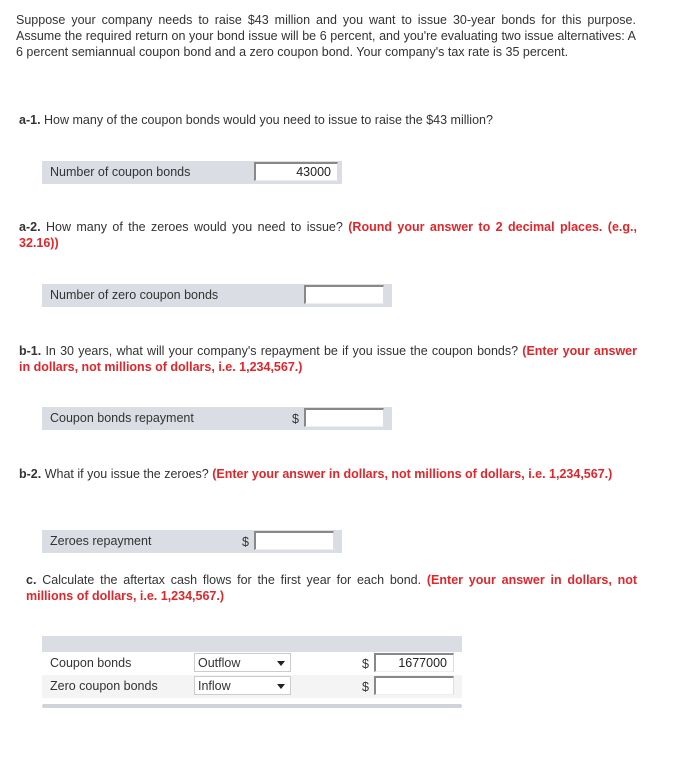 The width and height of the screenshot is (678, 759). What do you see at coordinates (122, 418) in the screenshot?
I see `field-label: Coupon bonds repayment` at bounding box center [122, 418].